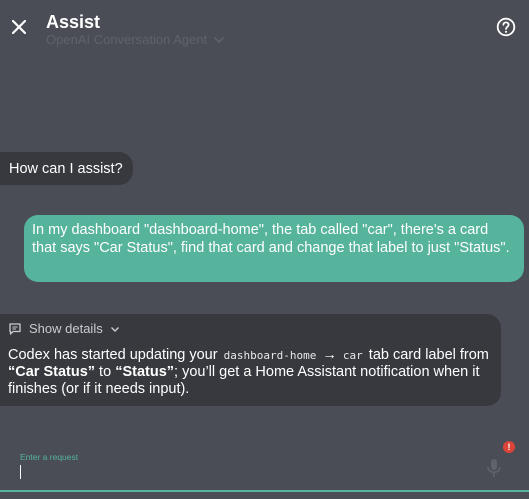 The height and width of the screenshot is (499, 529). Describe the element at coordinates (426, 355) in the screenshot. I see `reply-text-part2: tab card label from` at that location.